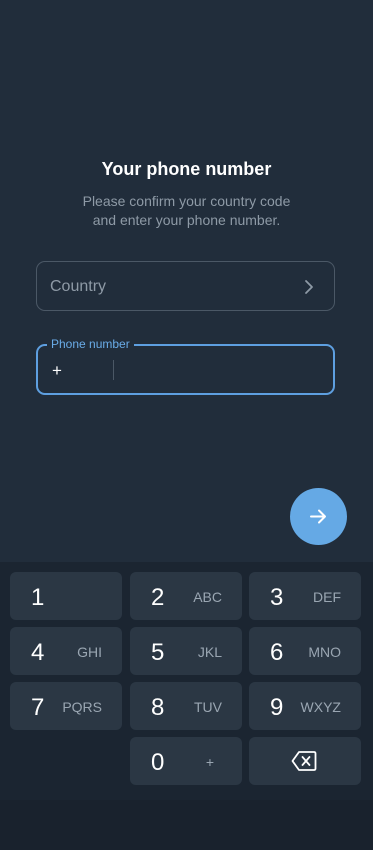 The image size is (373, 850). Describe the element at coordinates (113, 370) in the screenshot. I see `field-divider` at that location.